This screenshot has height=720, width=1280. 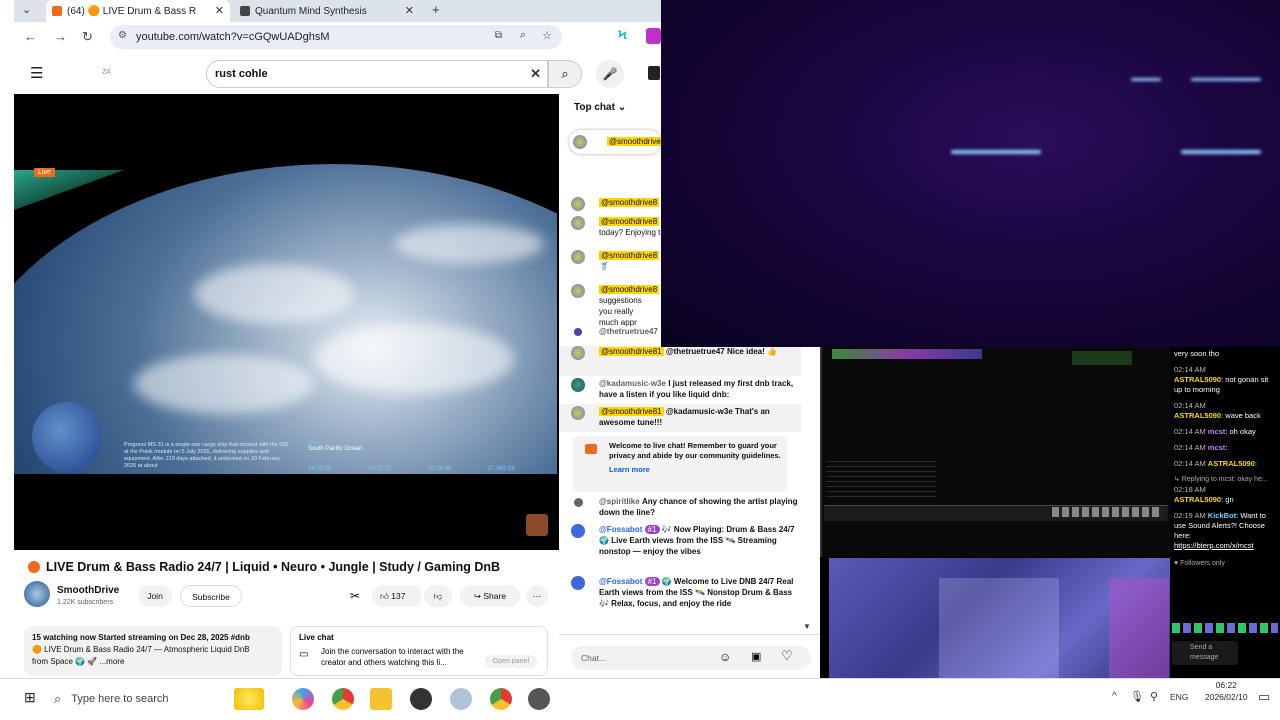 What do you see at coordinates (756, 656) in the screenshot?
I see `super-chat-icon: ▣` at bounding box center [756, 656].